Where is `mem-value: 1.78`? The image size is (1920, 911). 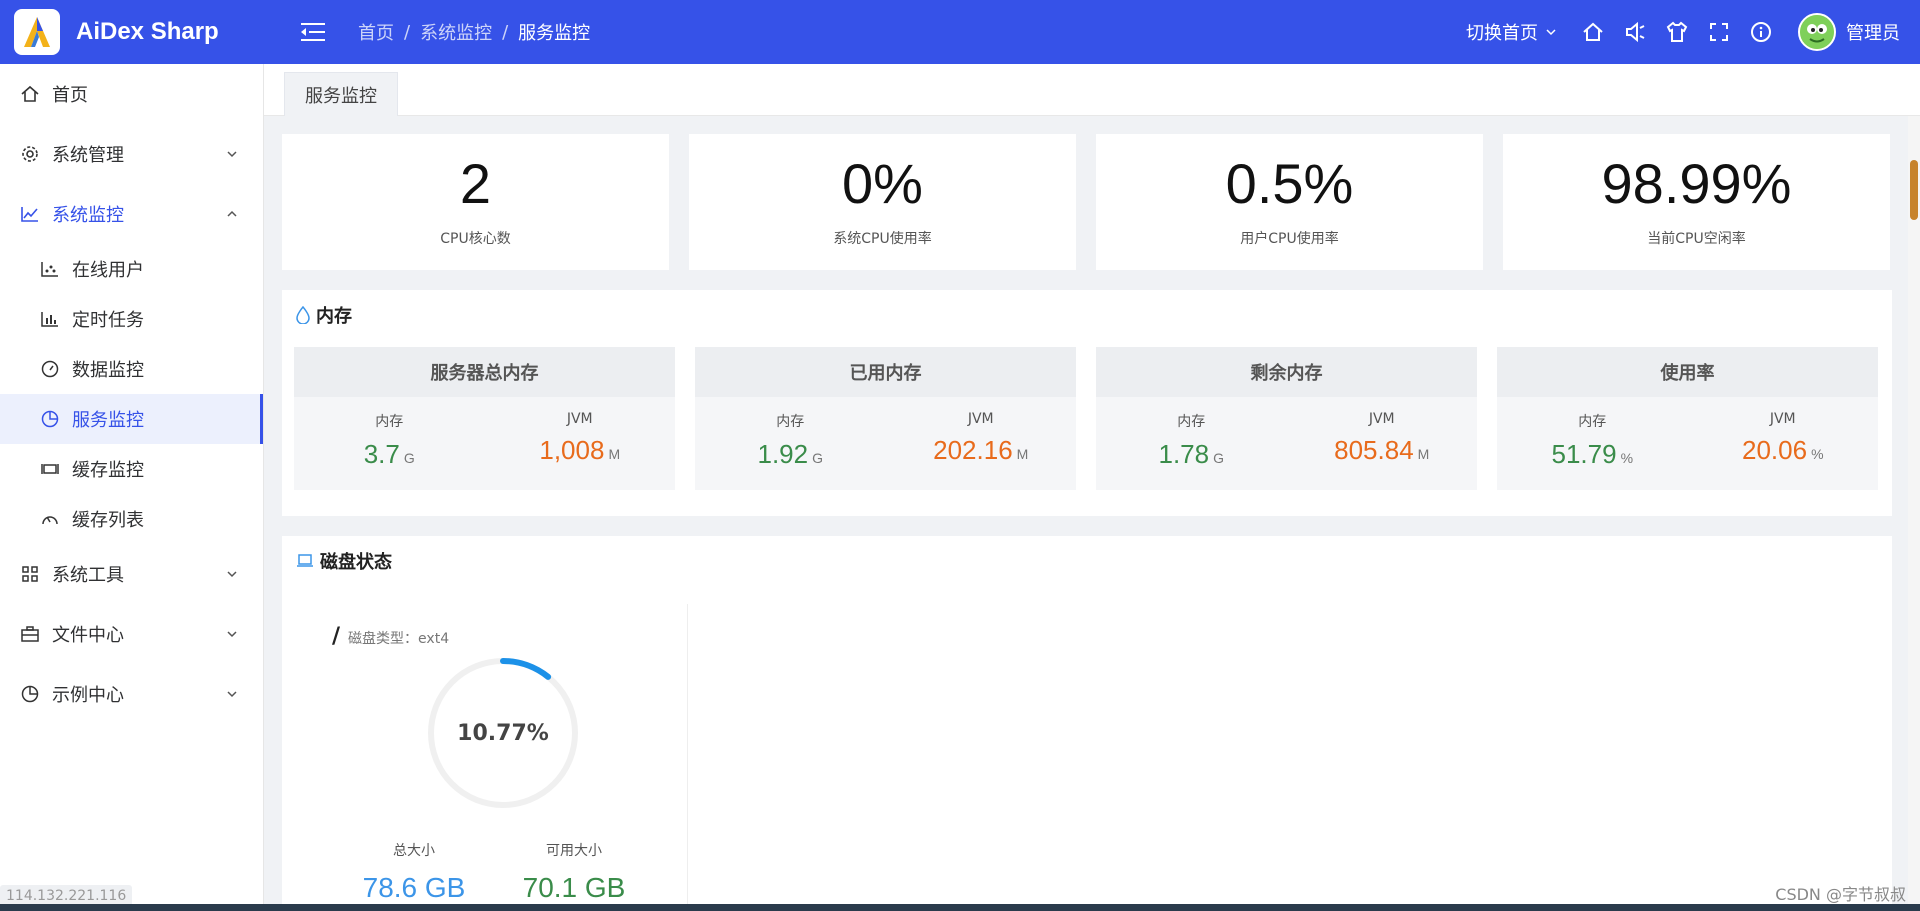
mem-value: 1.78 is located at coordinates (1184, 454).